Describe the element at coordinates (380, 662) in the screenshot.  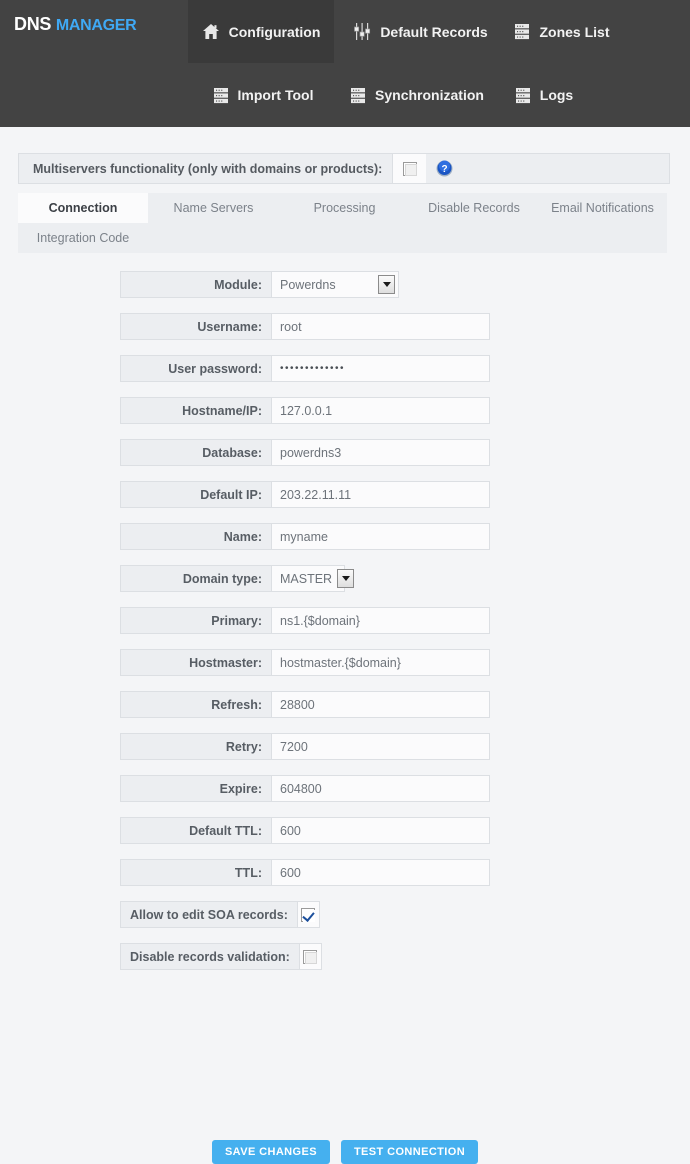
I see `input-hostmaster: hostmaster.{$domain}` at that location.